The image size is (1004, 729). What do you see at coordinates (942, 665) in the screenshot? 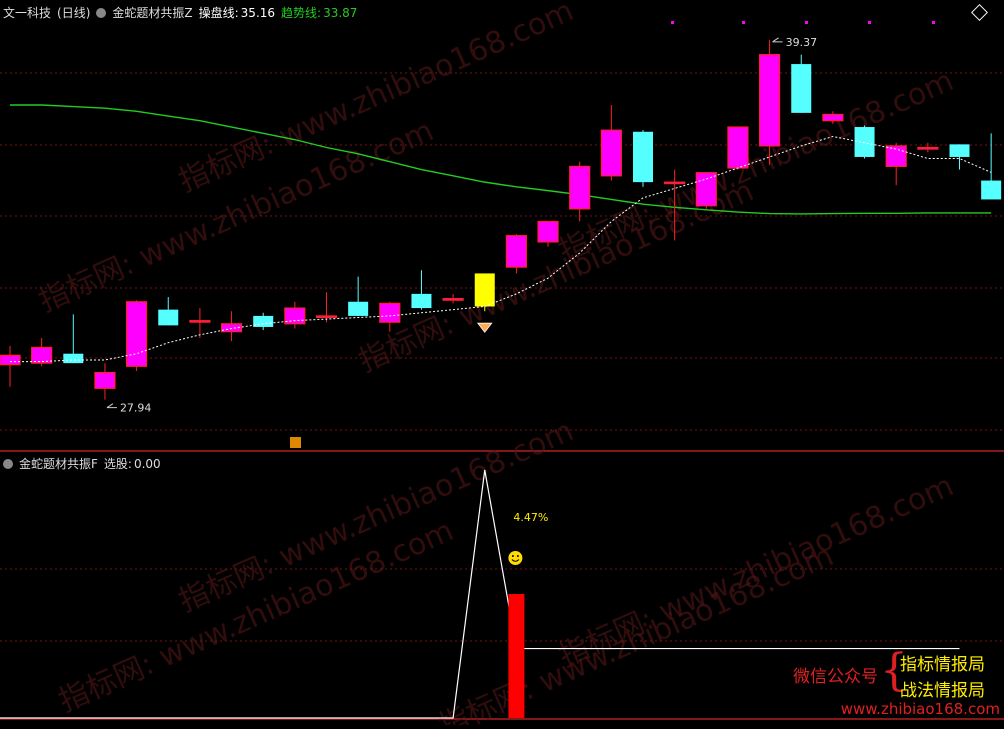
I see `brand-name-top: 指标情报局` at bounding box center [942, 665].